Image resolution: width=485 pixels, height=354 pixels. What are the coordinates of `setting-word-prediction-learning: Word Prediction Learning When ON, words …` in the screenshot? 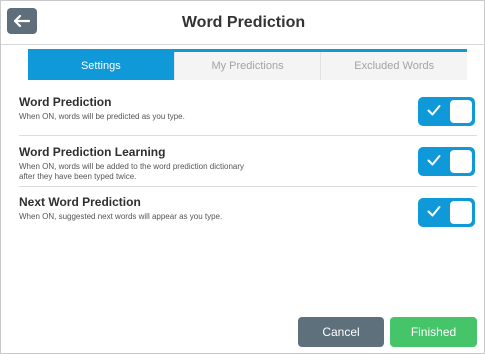 It's located at (248, 163).